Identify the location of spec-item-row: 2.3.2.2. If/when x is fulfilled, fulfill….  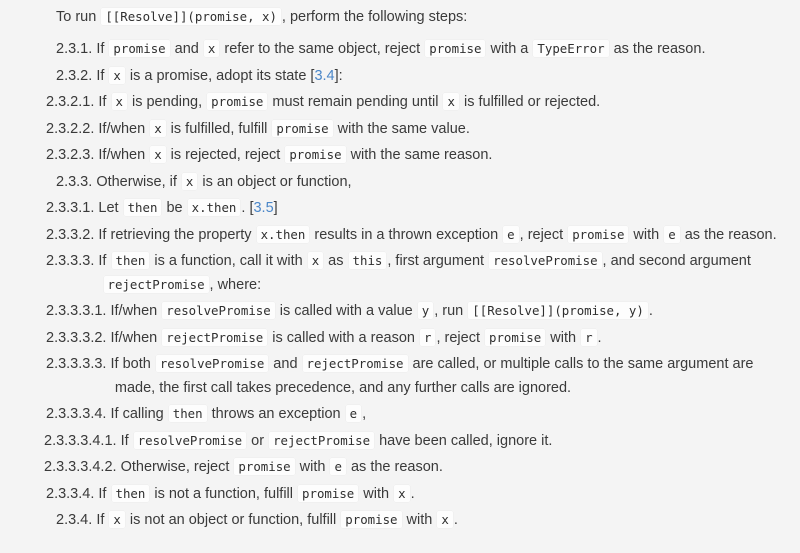
(418, 129).